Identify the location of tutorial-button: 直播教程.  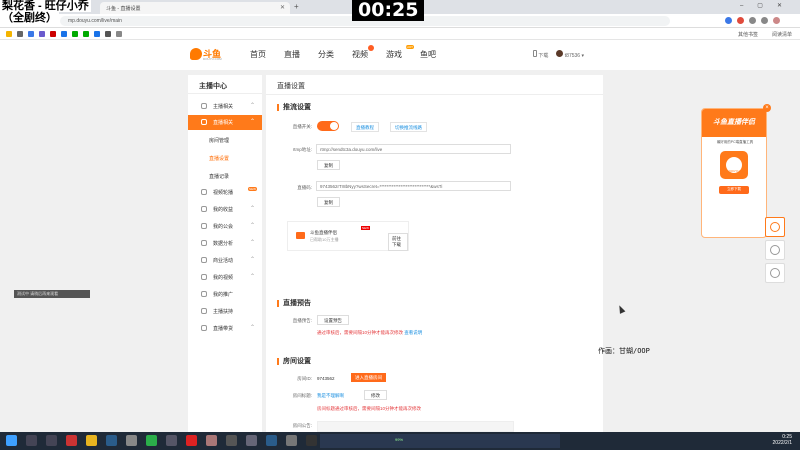
(365, 127).